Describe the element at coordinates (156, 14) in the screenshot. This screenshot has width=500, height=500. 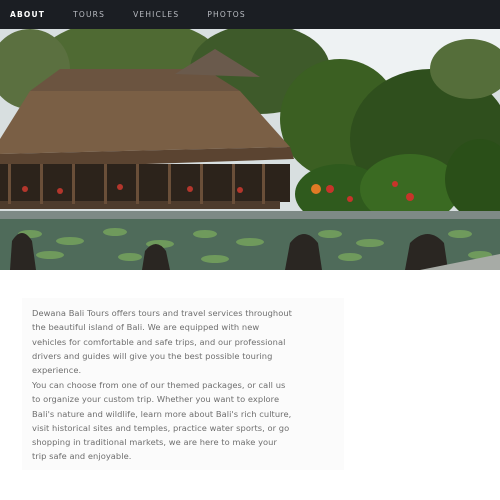
I see `nav-item-vehicles: VEHICLES` at that location.